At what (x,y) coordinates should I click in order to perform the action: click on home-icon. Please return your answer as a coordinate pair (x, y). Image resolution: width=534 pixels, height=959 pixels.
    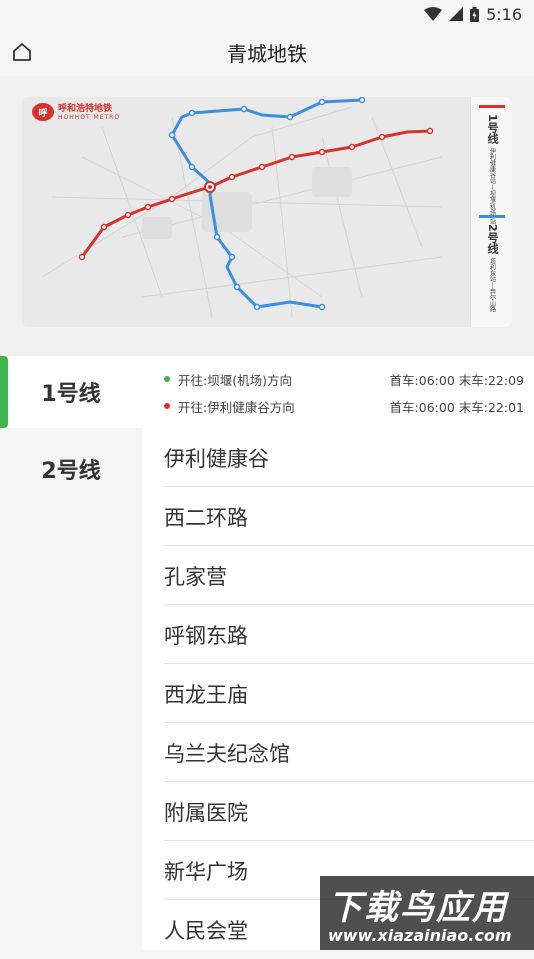
    Looking at the image, I should click on (22, 52).